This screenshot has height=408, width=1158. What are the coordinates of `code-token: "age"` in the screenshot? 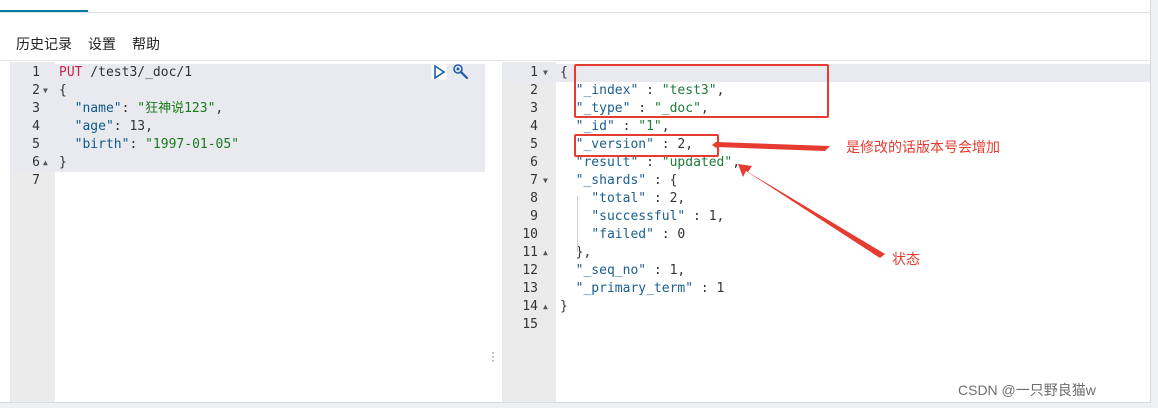 It's located at (94, 126).